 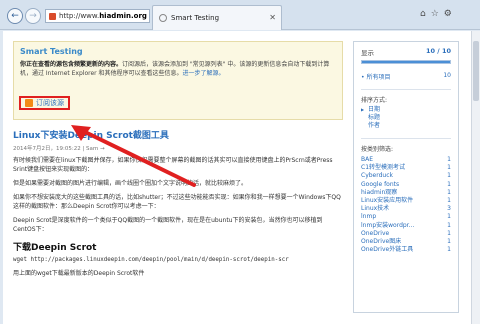 I want to click on back-button: ←, so click(x=15, y=16).